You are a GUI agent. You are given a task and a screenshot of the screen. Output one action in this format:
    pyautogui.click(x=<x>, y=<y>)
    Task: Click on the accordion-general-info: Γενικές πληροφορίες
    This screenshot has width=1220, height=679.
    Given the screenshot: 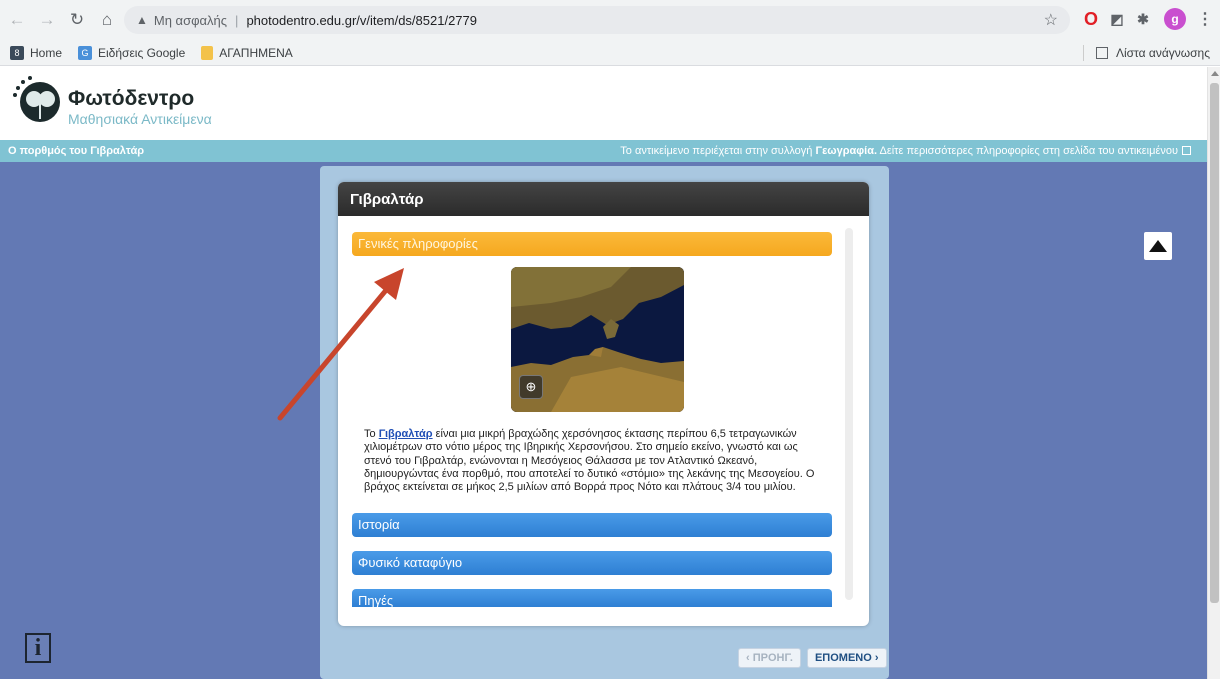 What is the action you would take?
    pyautogui.click(x=592, y=244)
    